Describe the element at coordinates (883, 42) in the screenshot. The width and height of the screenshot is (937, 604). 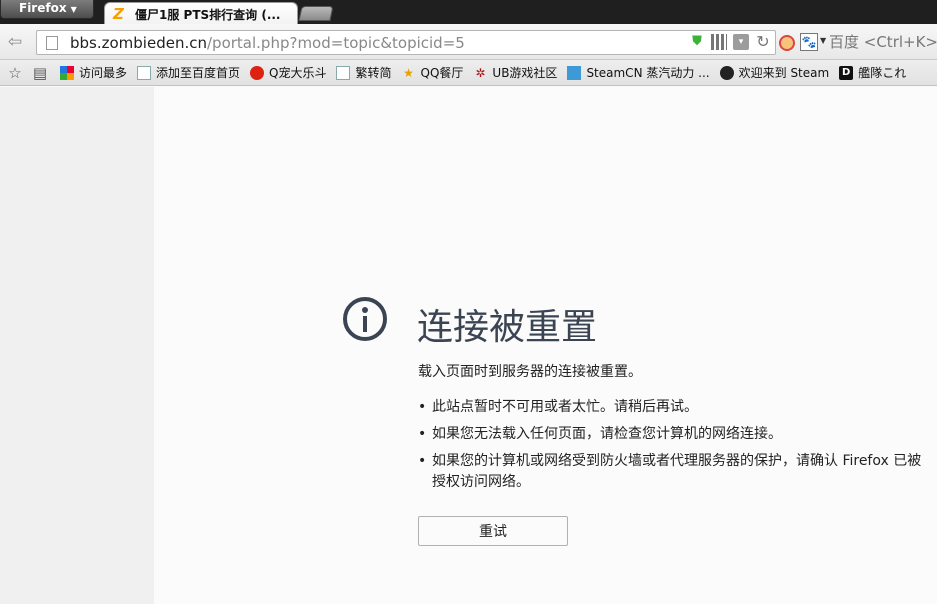
I see `search-input: 百度 <Ctrl+K>` at that location.